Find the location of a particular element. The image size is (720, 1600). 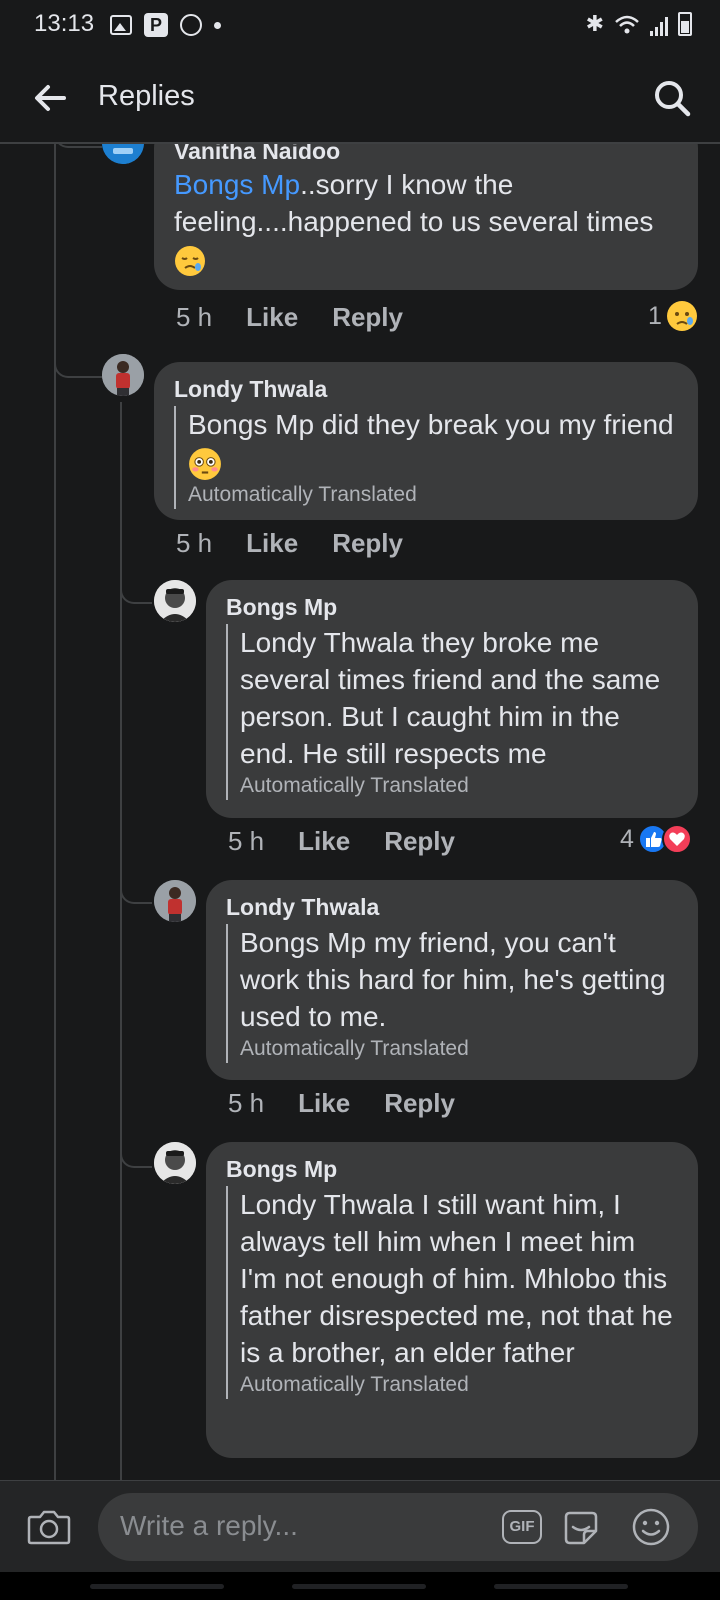

sad-reaction-icon is located at coordinates (681, 316).